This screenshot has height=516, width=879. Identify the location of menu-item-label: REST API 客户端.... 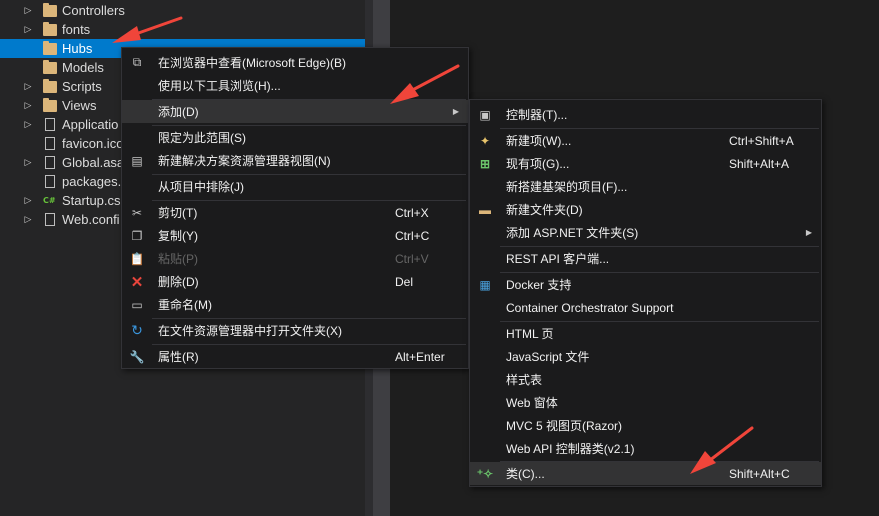
(558, 259).